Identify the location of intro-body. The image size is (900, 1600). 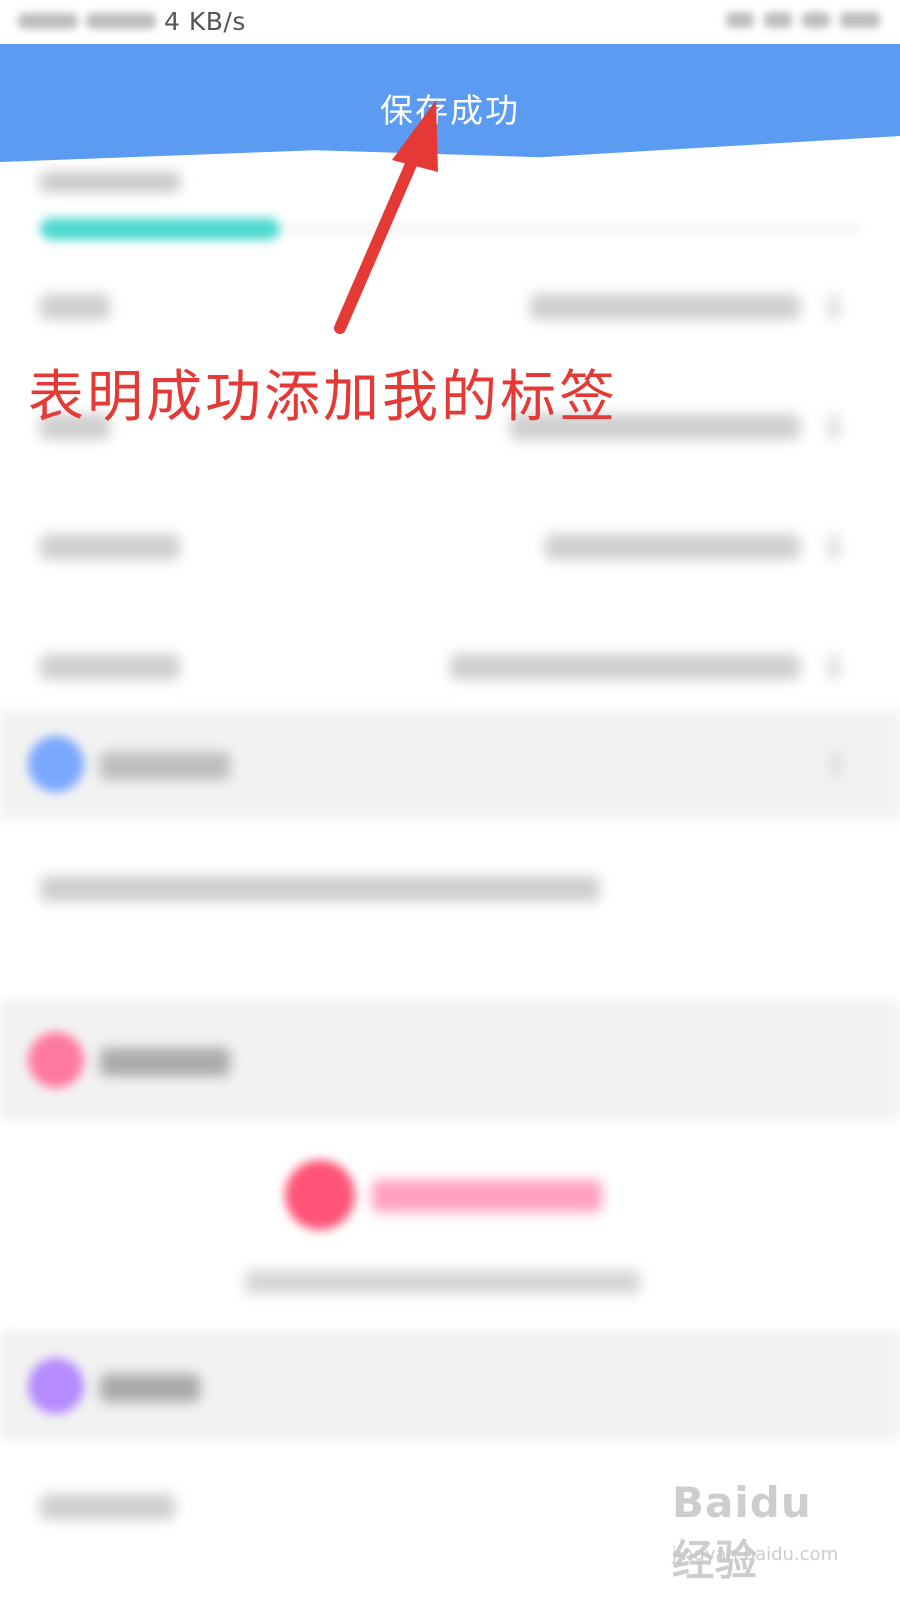
(450, 910).